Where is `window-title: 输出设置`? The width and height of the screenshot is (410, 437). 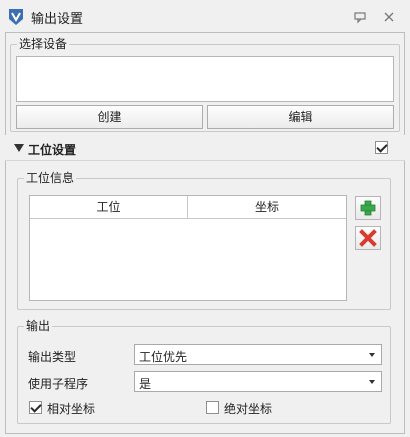 window-title: 输出设置 is located at coordinates (57, 19).